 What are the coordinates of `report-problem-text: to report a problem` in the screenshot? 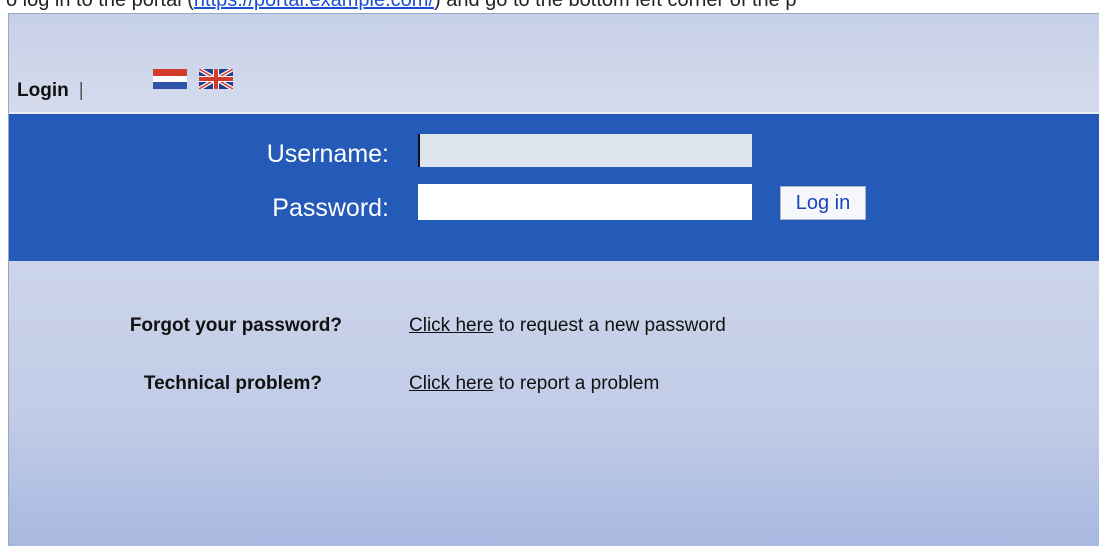 It's located at (576, 383).